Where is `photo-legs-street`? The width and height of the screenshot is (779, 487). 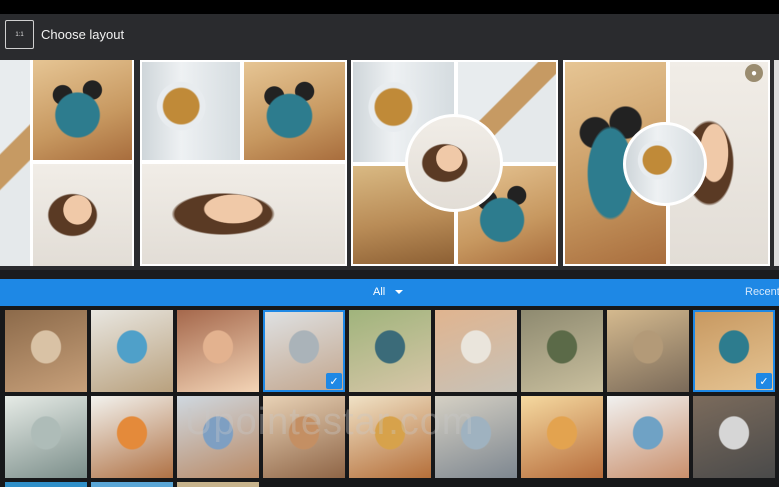
photo-legs-street is located at coordinates (46, 351).